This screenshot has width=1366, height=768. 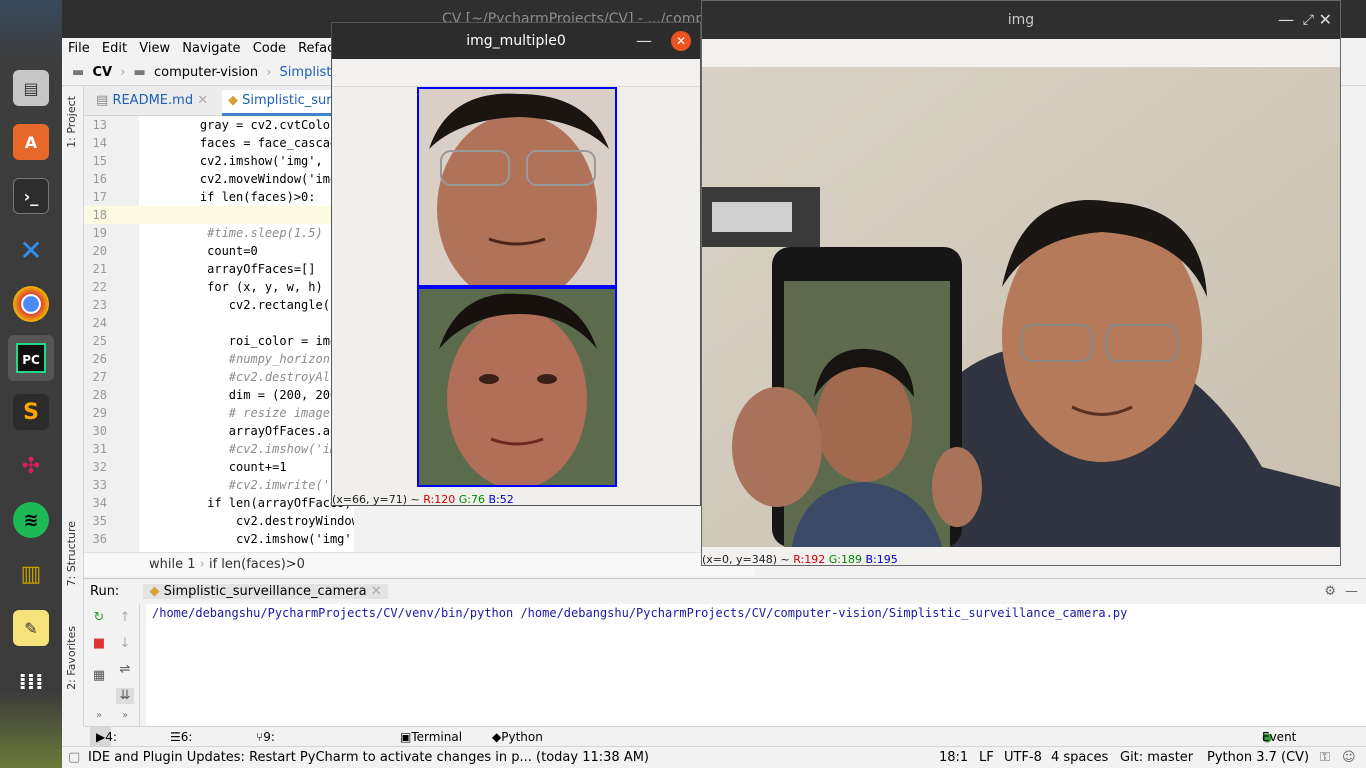 What do you see at coordinates (193, 745) in the screenshot?
I see `todo-tool-button: ☰ 6: TODO` at bounding box center [193, 745].